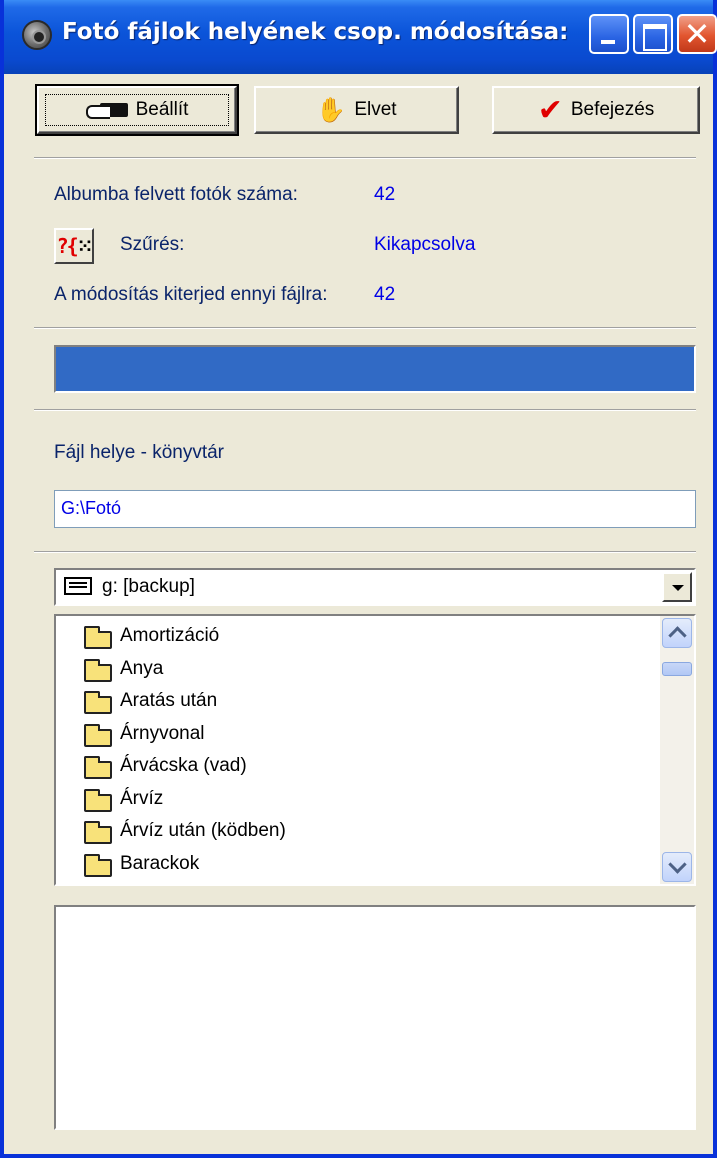 The width and height of the screenshot is (717, 1158). What do you see at coordinates (148, 586) in the screenshot?
I see `drive-select-value: g: [backup]` at bounding box center [148, 586].